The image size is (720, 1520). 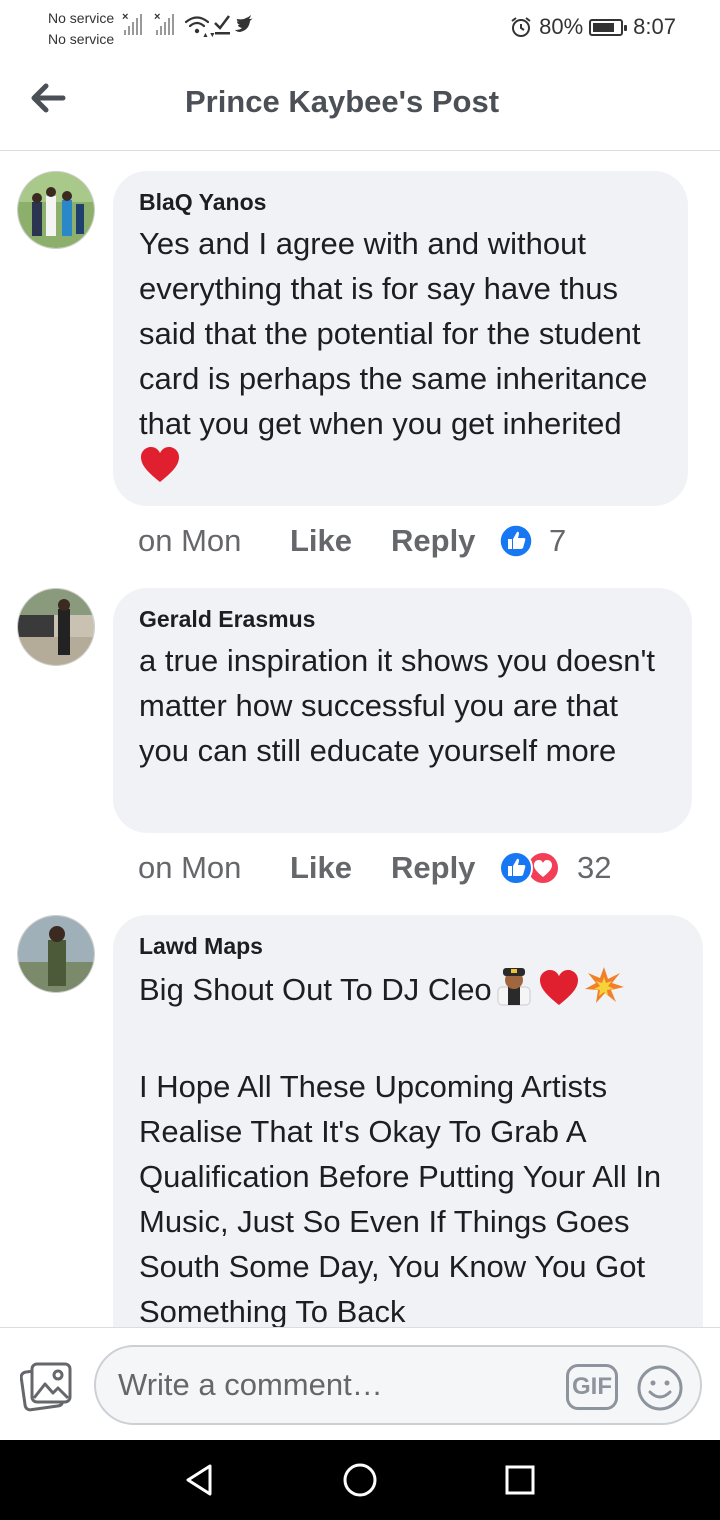 I want to click on nav-recents-button, so click(x=520, y=1480).